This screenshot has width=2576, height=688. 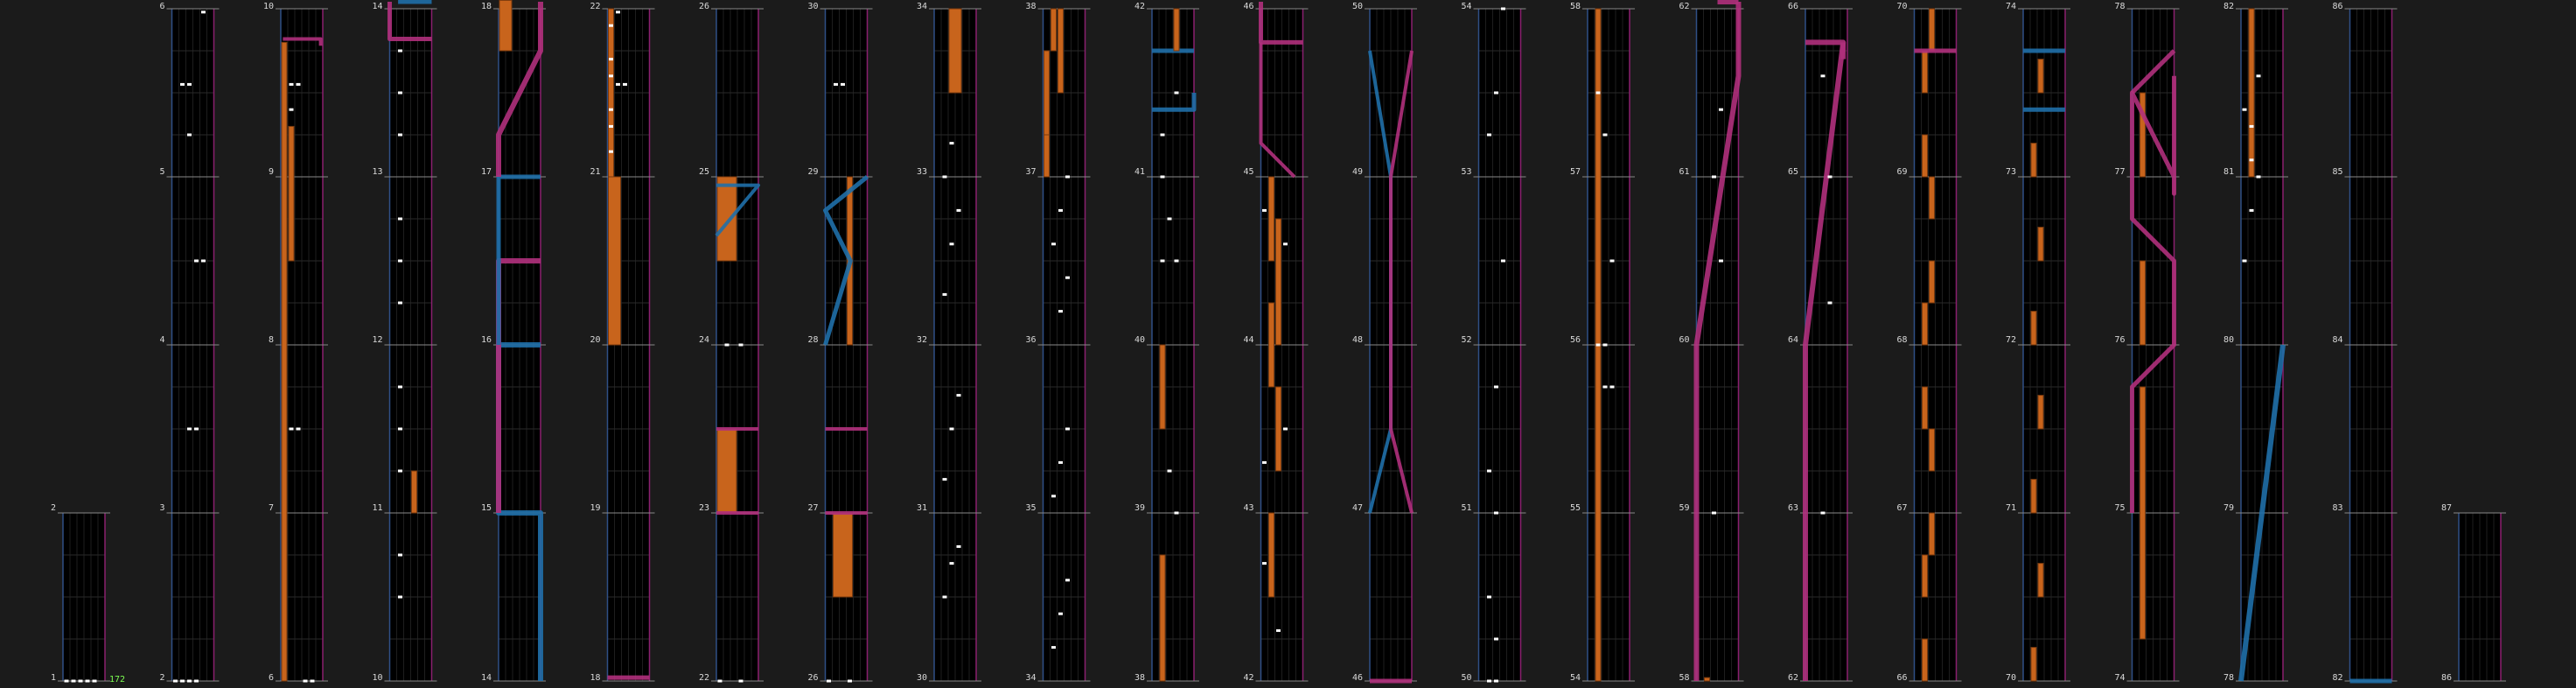 What do you see at coordinates (812, 340) in the screenshot?
I see `measure-number: 28` at bounding box center [812, 340].